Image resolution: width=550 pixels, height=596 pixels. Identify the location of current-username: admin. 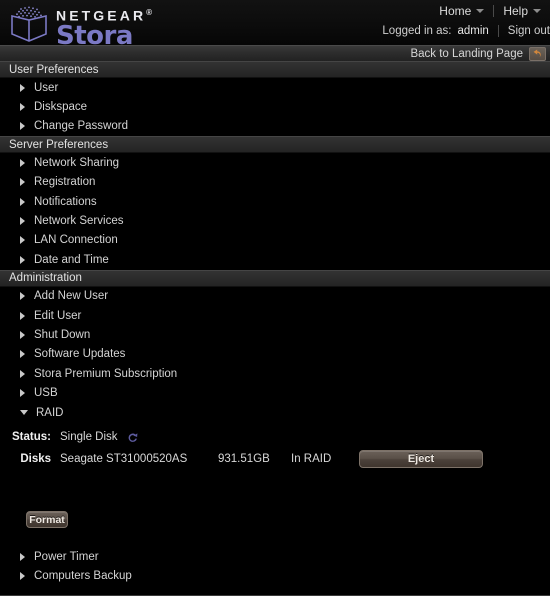
(473, 31).